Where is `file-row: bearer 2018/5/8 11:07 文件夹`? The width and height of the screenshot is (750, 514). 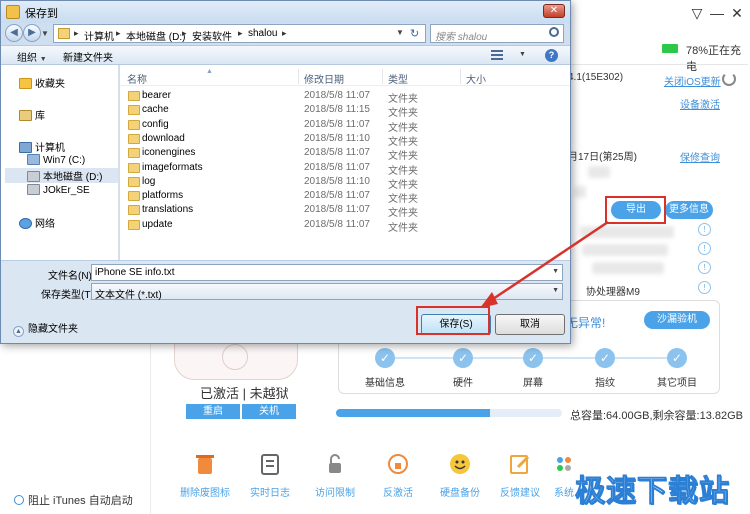 file-row: bearer 2018/5/8 11:07 文件夹 is located at coordinates (345, 97).